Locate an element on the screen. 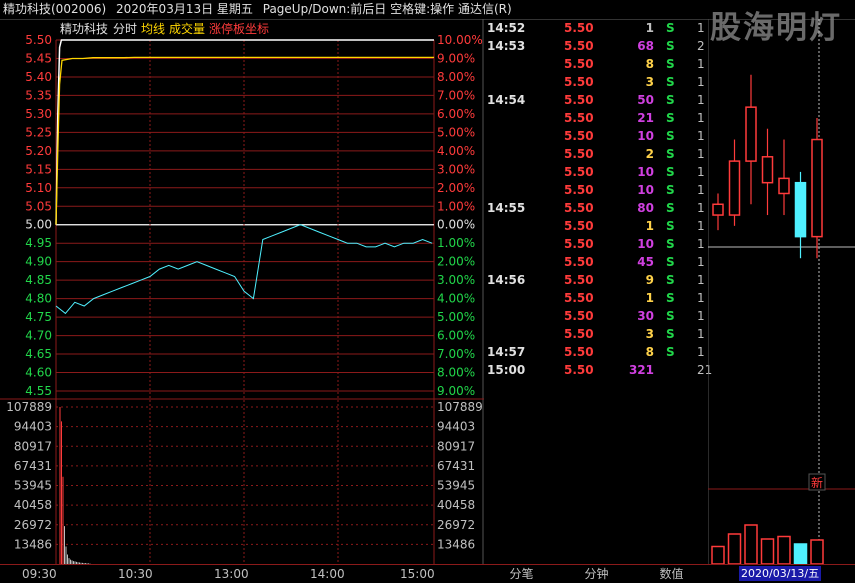 The height and width of the screenshot is (583, 855). trade-row: 14:53 5.50 68 S 2 is located at coordinates (596, 46).